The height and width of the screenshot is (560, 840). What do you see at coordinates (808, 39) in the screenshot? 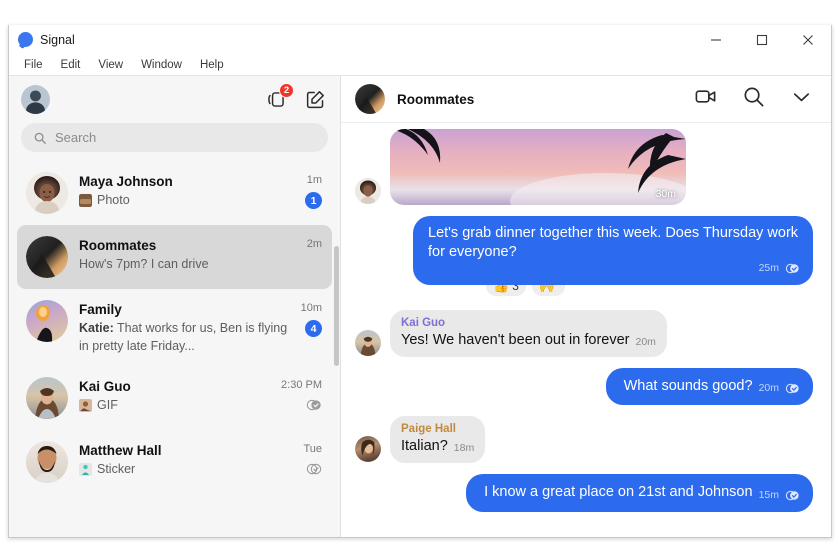
I see `close-icon` at bounding box center [808, 39].